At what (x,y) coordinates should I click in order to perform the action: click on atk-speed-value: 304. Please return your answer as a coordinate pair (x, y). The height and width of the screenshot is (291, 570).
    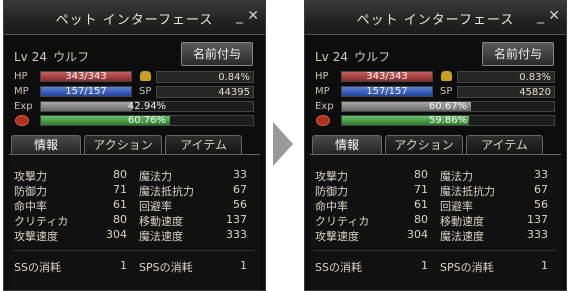
    Looking at the image, I should click on (417, 234).